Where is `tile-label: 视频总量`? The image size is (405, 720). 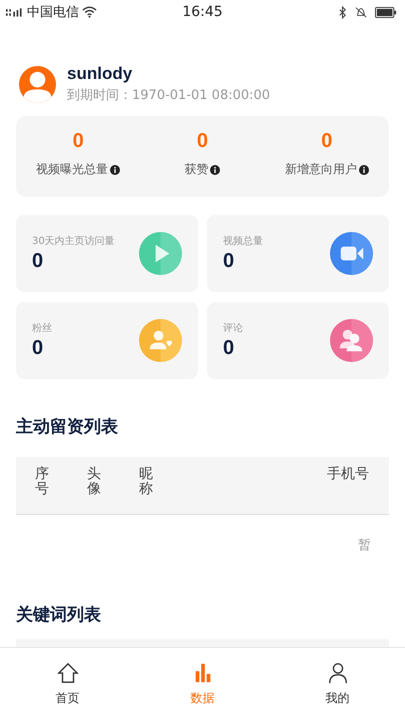 tile-label: 视频总量 is located at coordinates (243, 241).